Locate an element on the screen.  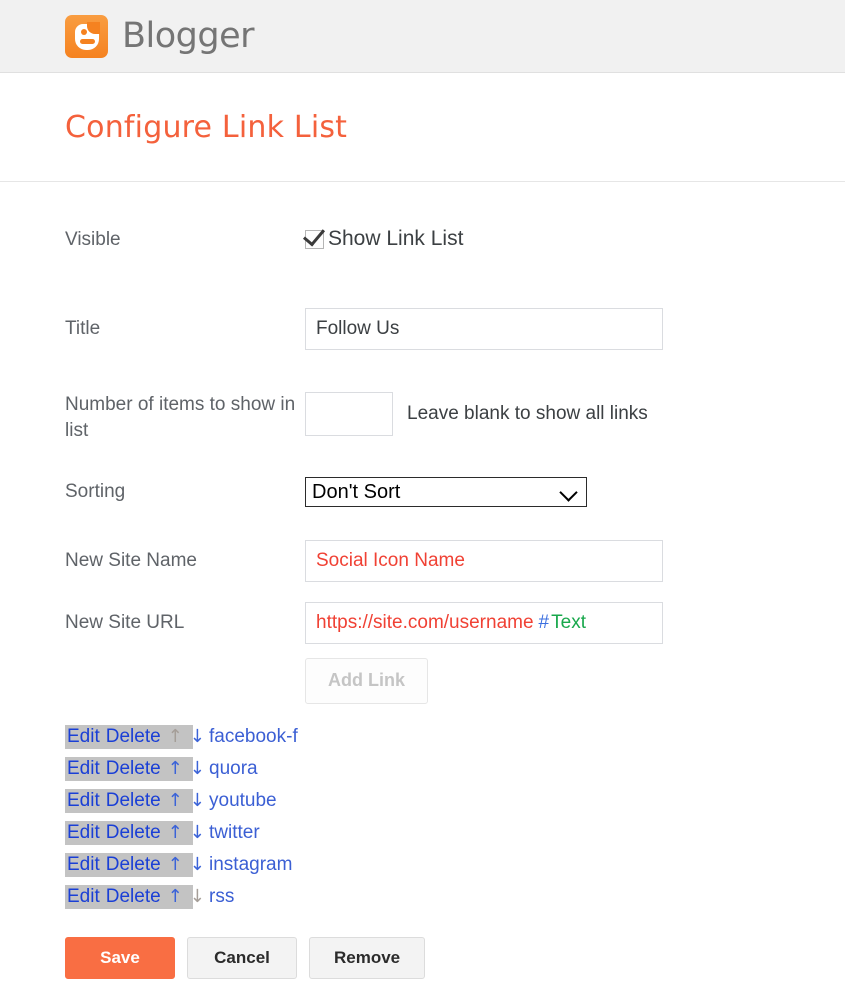
label-new-site-url: New Site URL is located at coordinates (125, 622).